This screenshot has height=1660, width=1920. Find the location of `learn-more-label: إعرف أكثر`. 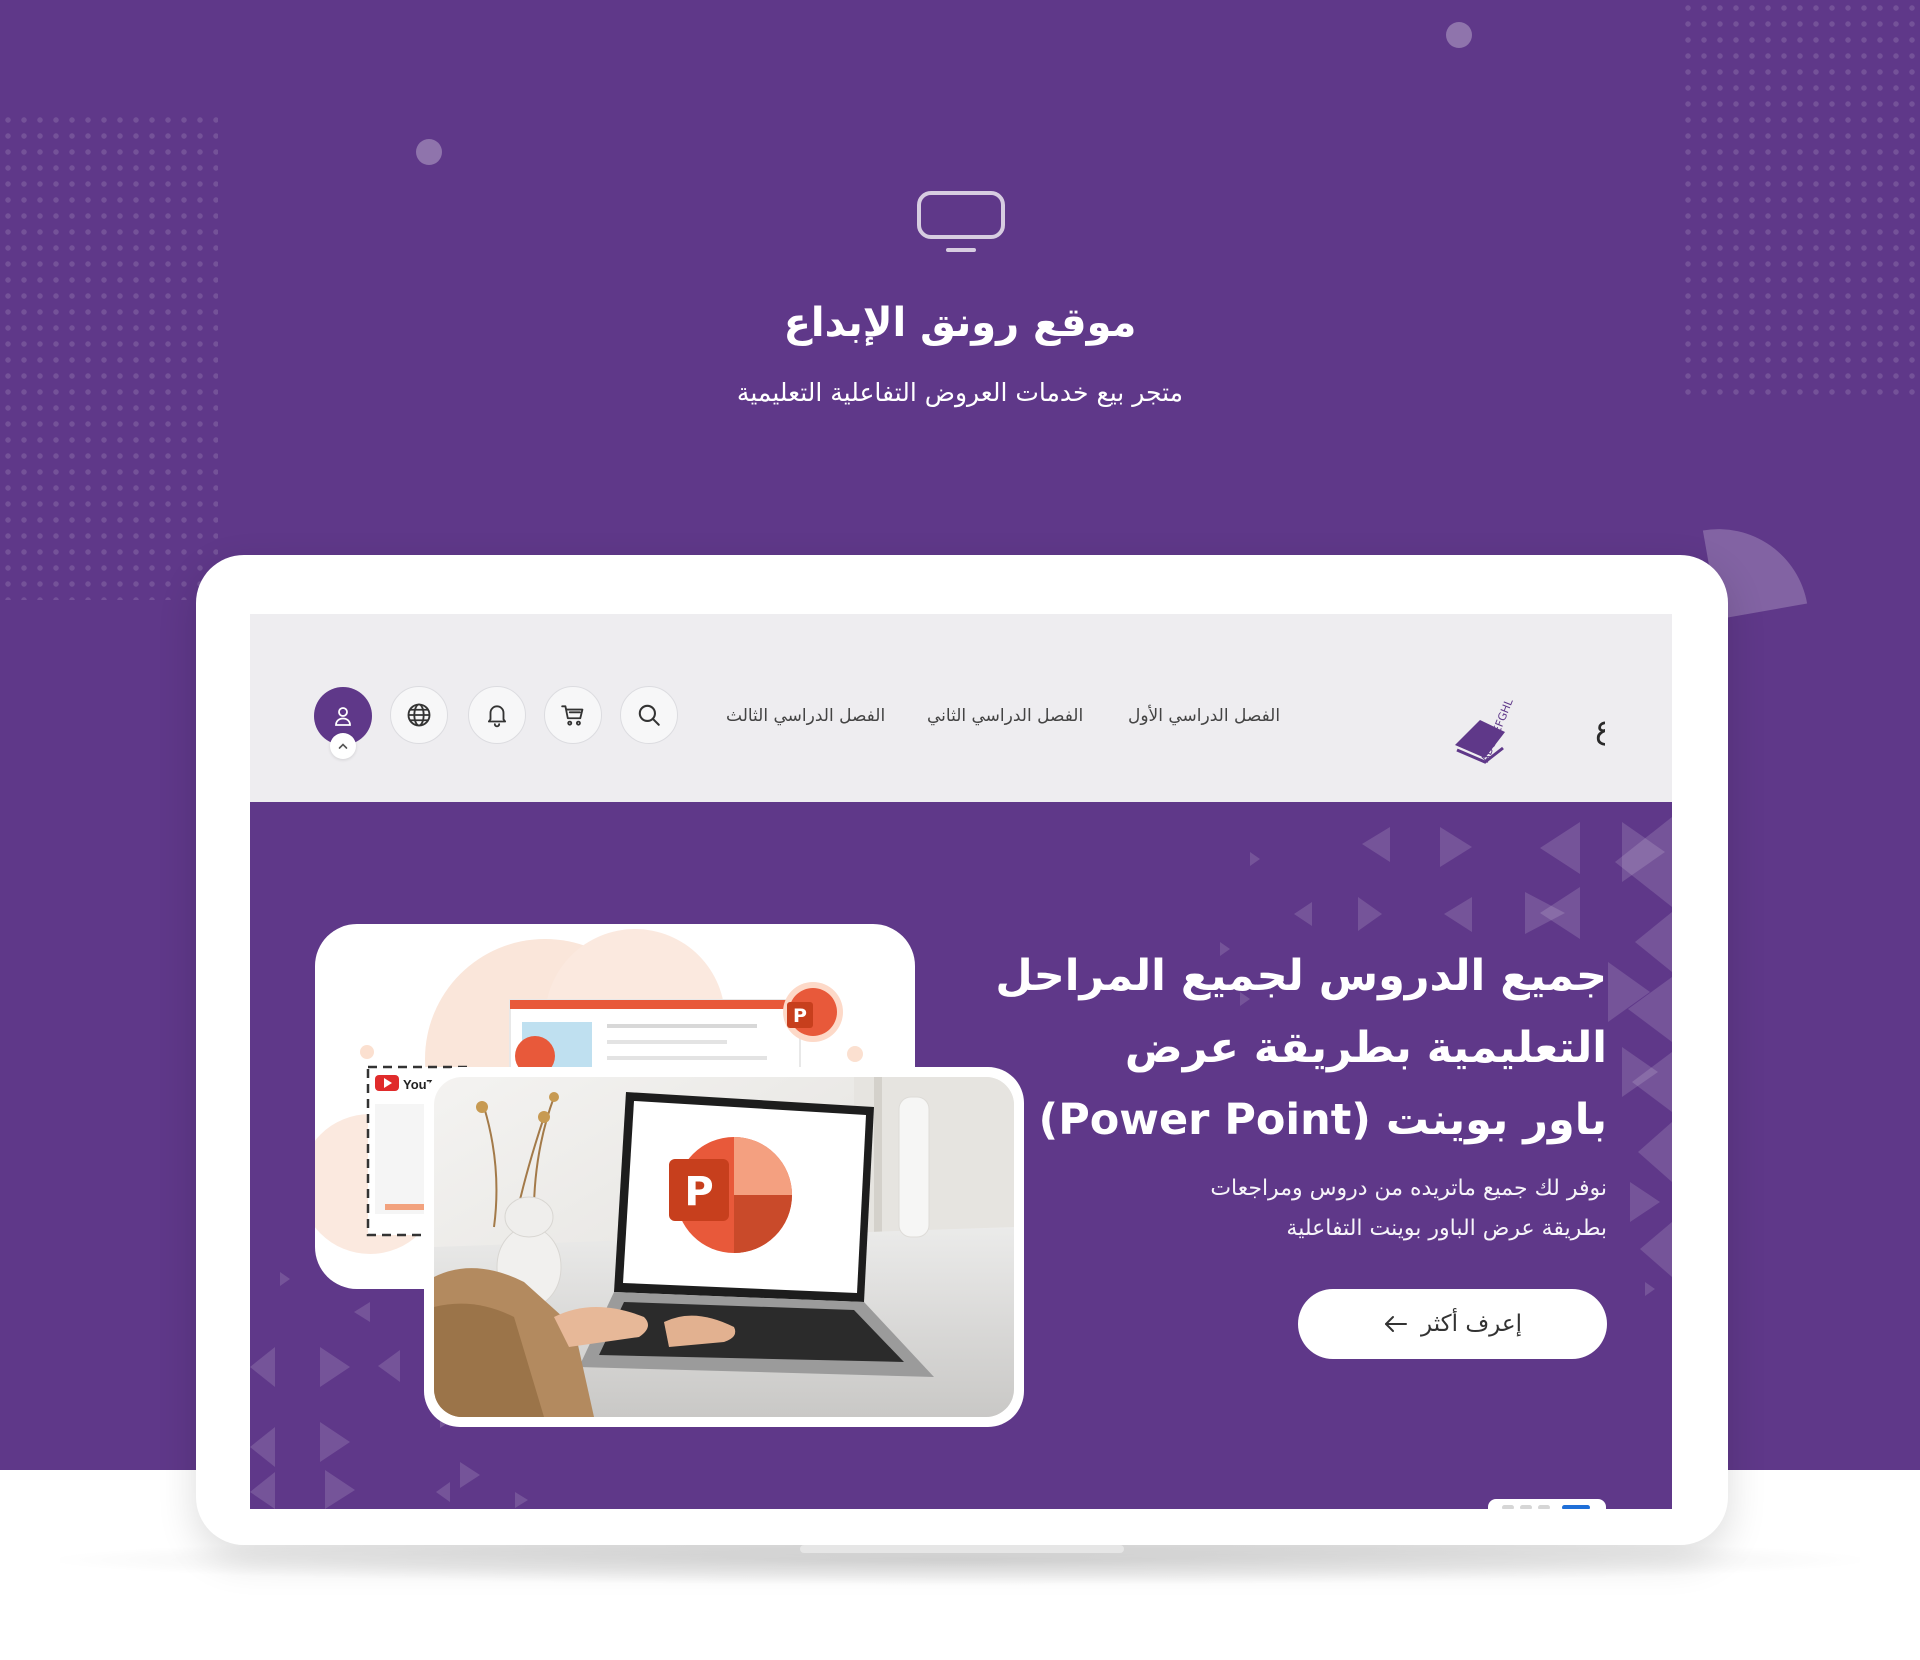

learn-more-label: إعرف أكثر is located at coordinates (1471, 1324).